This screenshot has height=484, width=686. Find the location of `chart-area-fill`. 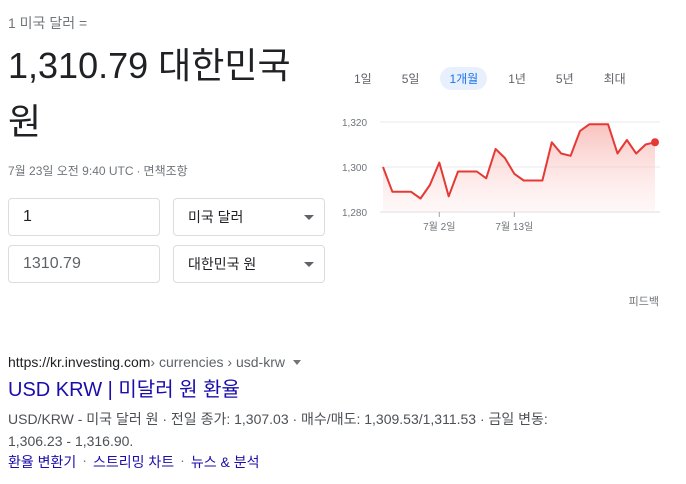

chart-area-fill is located at coordinates (519, 168).